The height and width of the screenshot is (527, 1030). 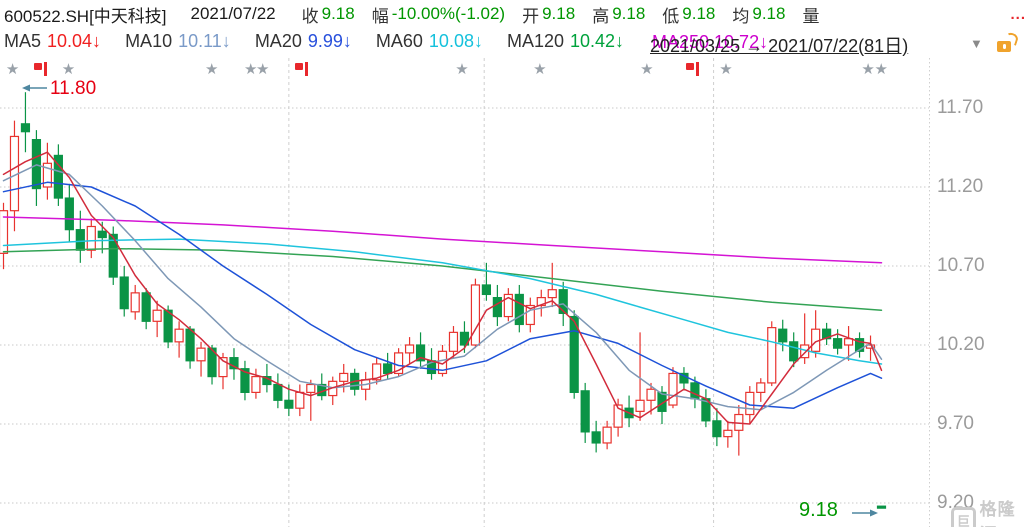 What do you see at coordinates (960, 107) in the screenshot?
I see `y-axis-label: 11.70` at bounding box center [960, 107].